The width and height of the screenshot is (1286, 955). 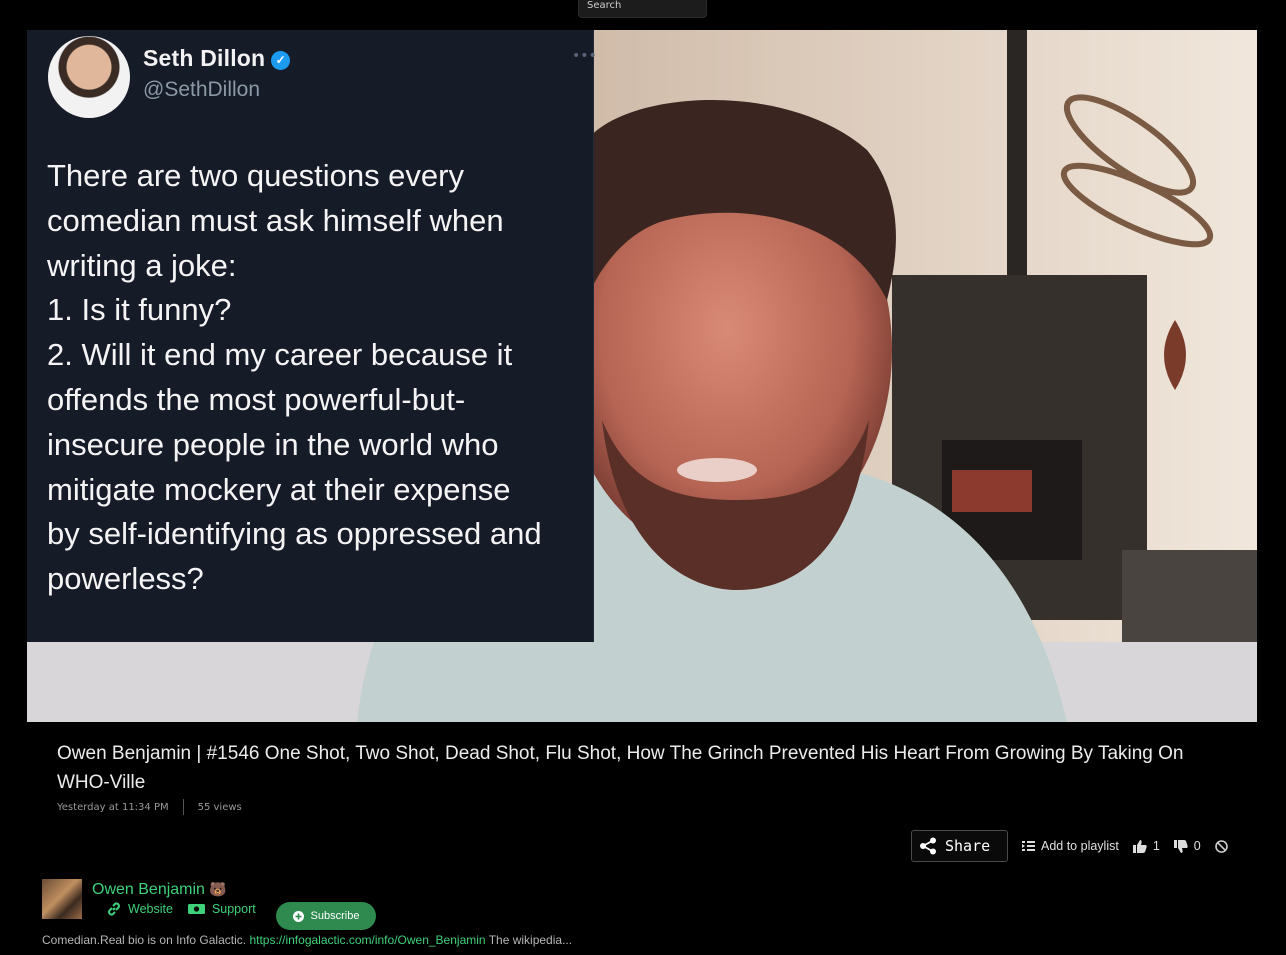 I want to click on website-label: Website, so click(x=150, y=909).